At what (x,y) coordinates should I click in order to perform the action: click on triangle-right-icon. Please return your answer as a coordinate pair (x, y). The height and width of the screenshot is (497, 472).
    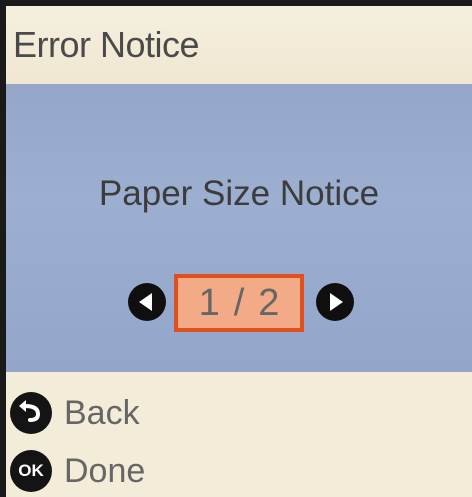
    Looking at the image, I should click on (335, 302).